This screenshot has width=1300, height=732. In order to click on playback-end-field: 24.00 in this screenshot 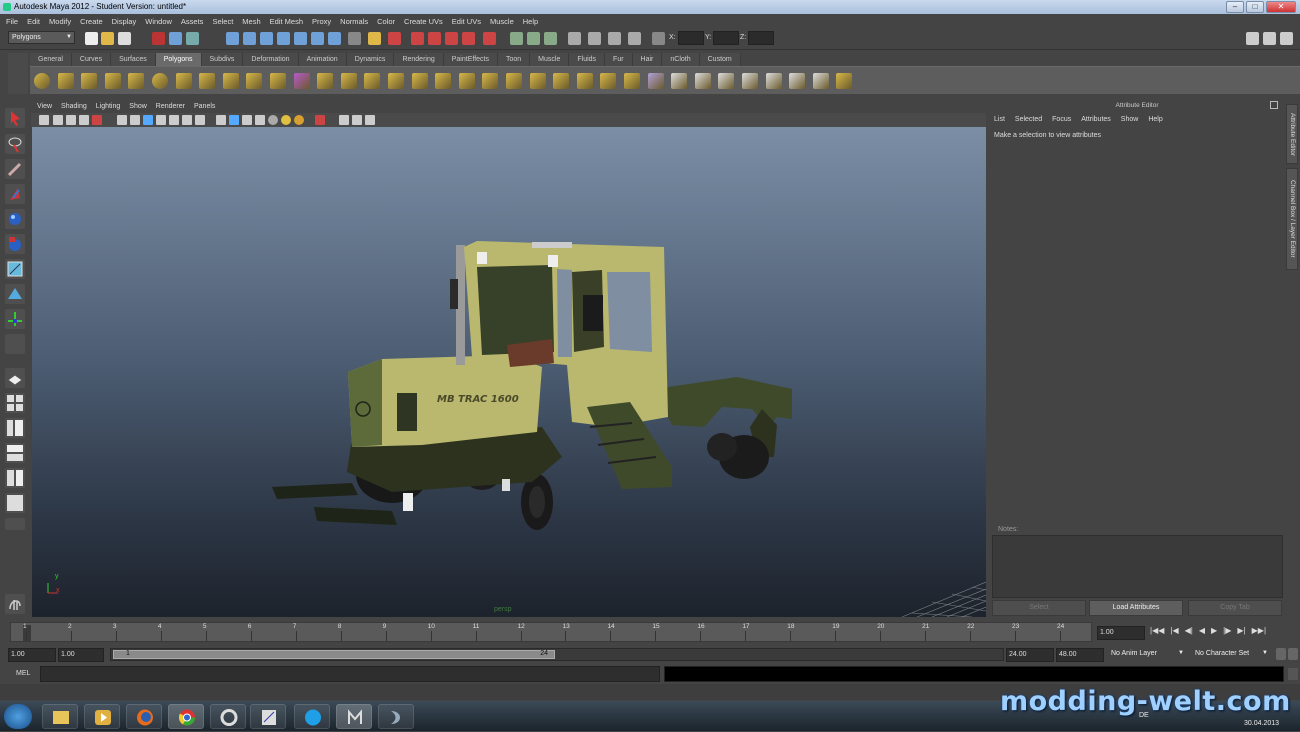, I will do `click(1030, 655)`.